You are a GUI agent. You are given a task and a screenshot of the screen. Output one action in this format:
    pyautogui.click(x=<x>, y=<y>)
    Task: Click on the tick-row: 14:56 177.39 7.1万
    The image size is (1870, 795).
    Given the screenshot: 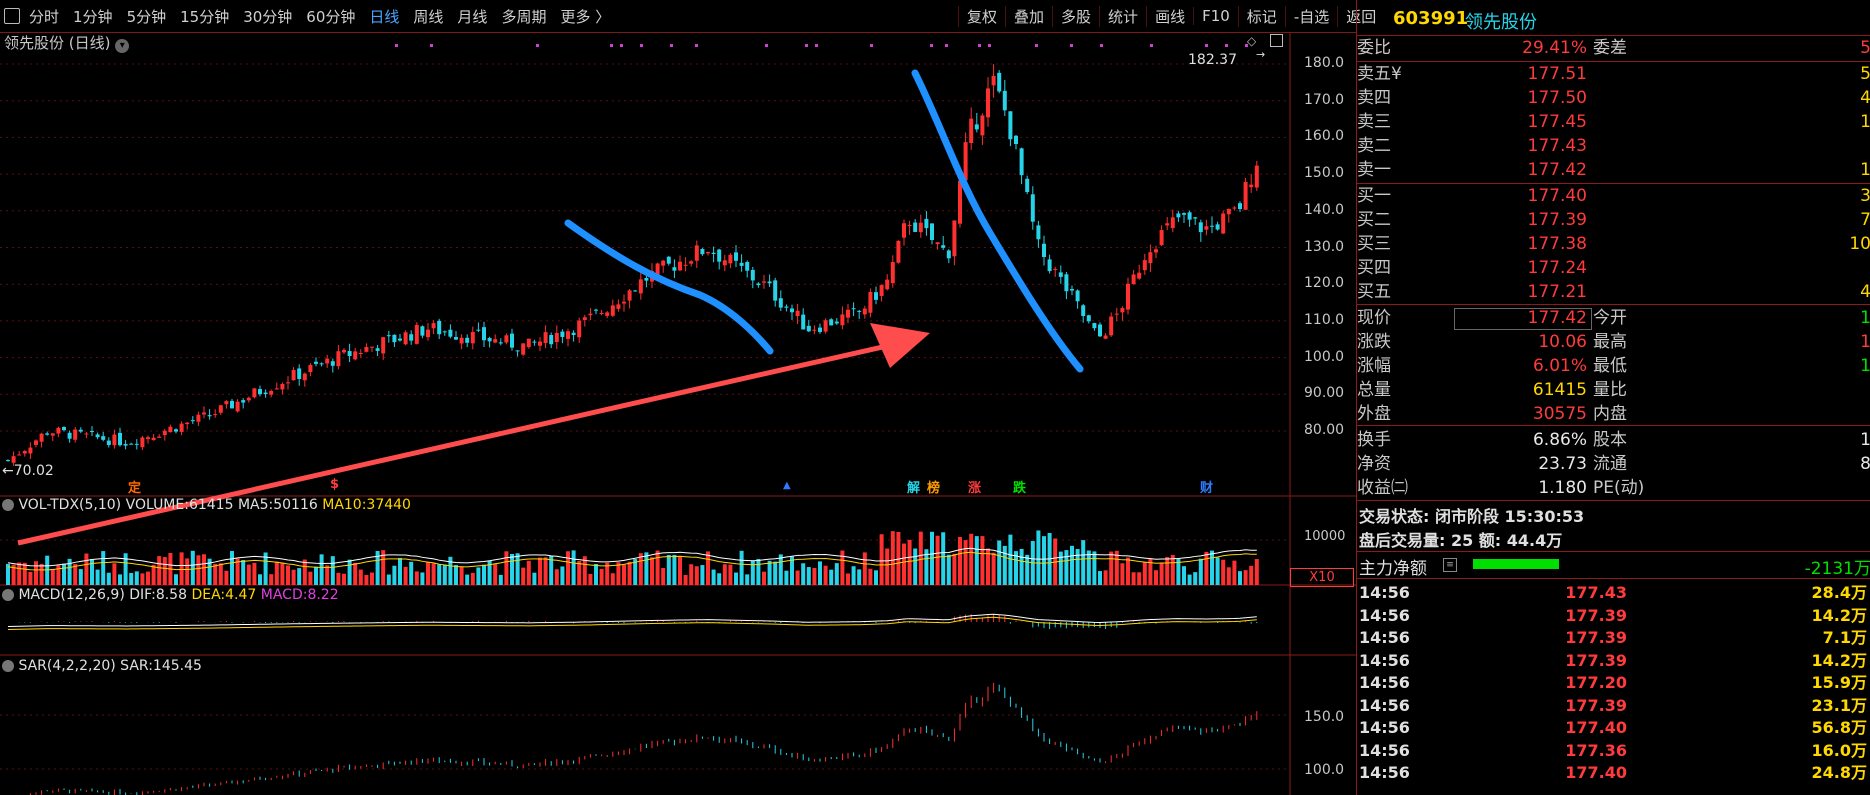 What is the action you would take?
    pyautogui.click(x=1613, y=638)
    